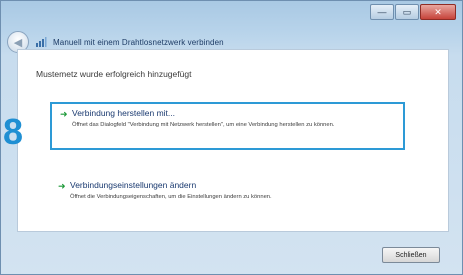 This screenshot has height=275, width=463. I want to click on maximize-button: ▭, so click(407, 12).